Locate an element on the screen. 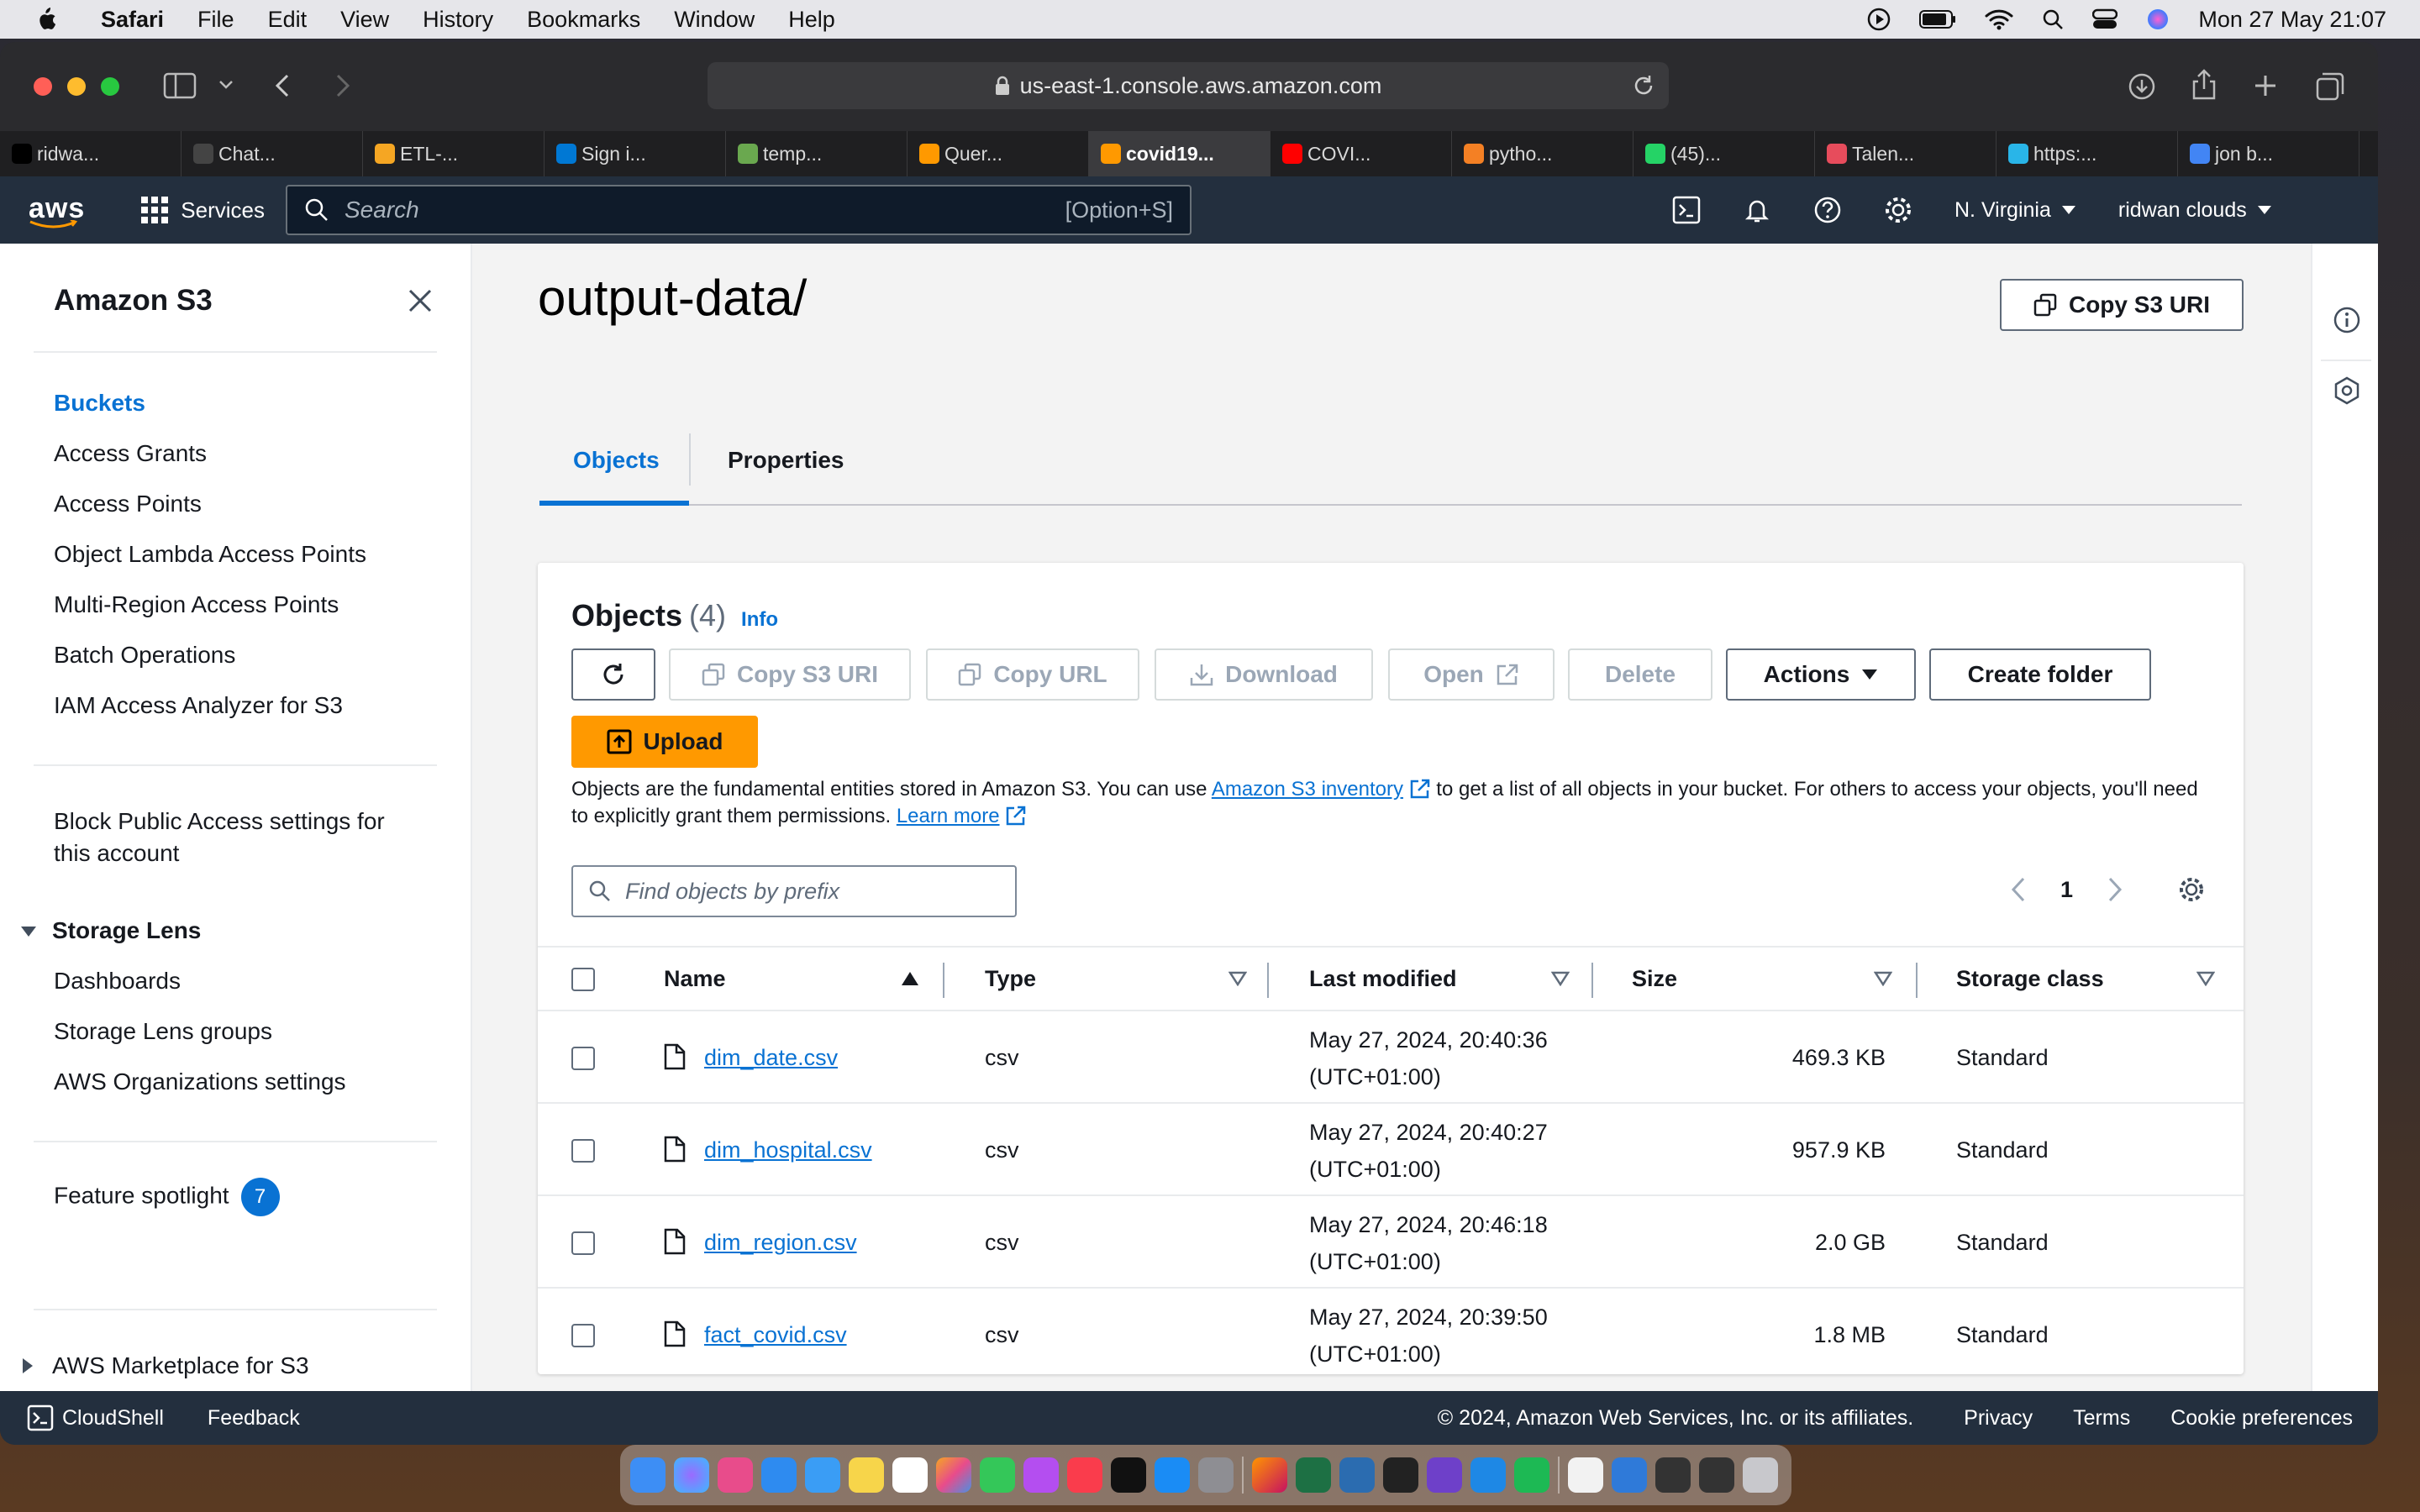 This screenshot has height=1512, width=2420. tab-properties: Properties is located at coordinates (786, 460).